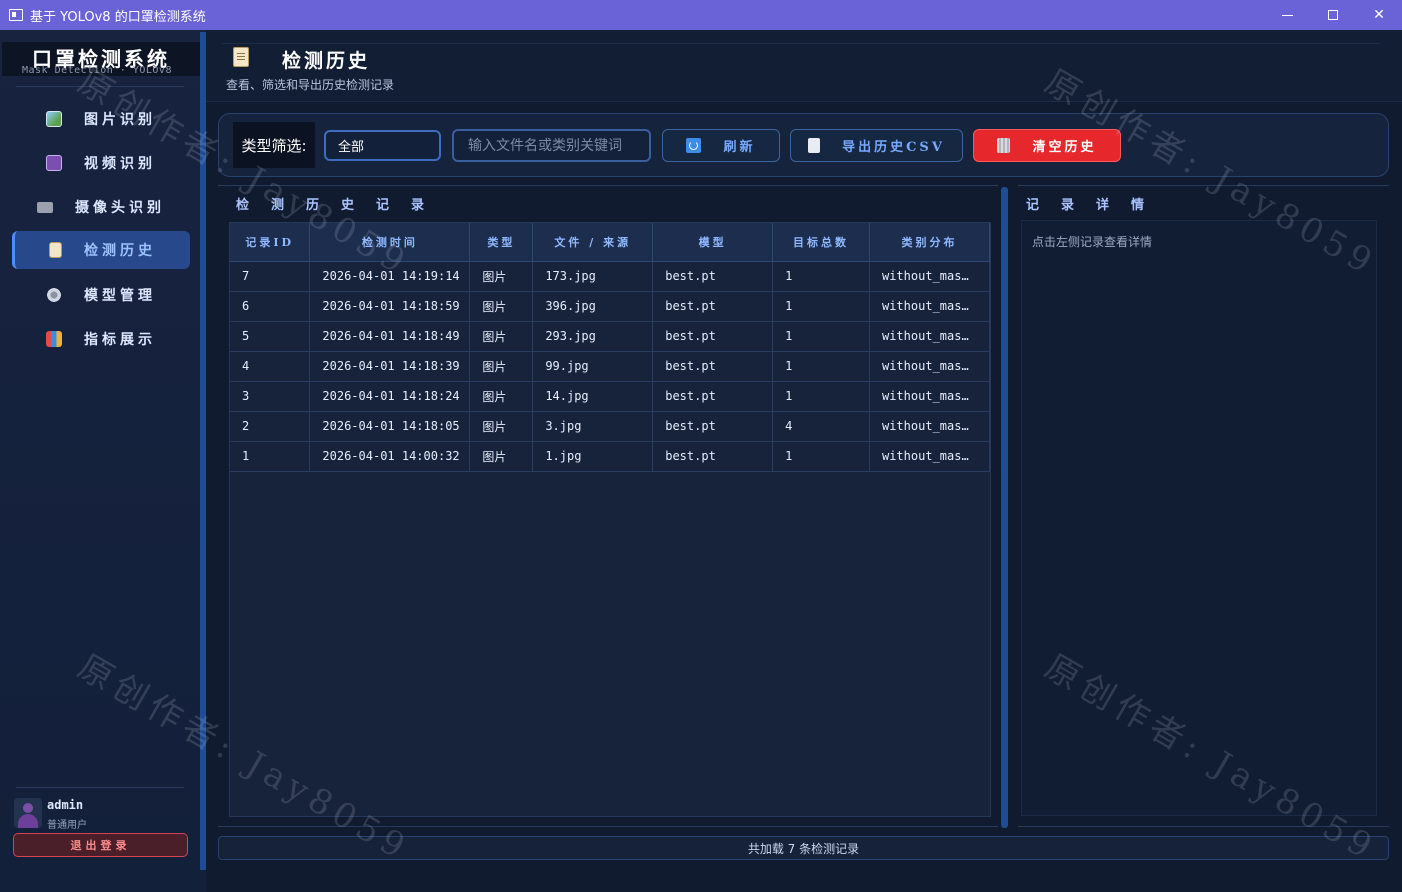 The width and height of the screenshot is (1402, 892). I want to click on divider, so click(100, 86).